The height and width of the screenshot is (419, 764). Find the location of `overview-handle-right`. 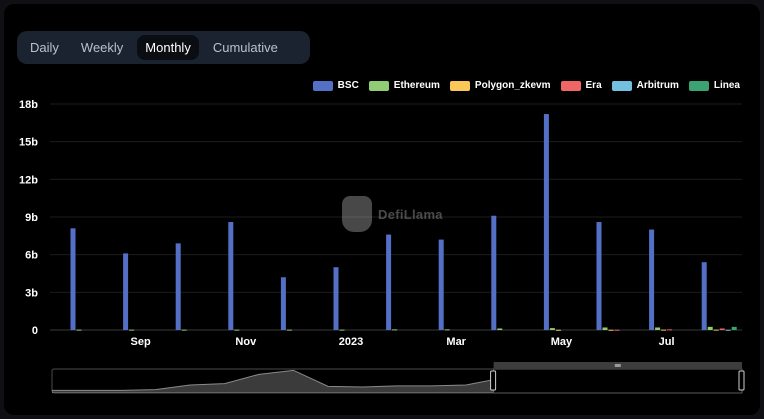

overview-handle-right is located at coordinates (741, 380).